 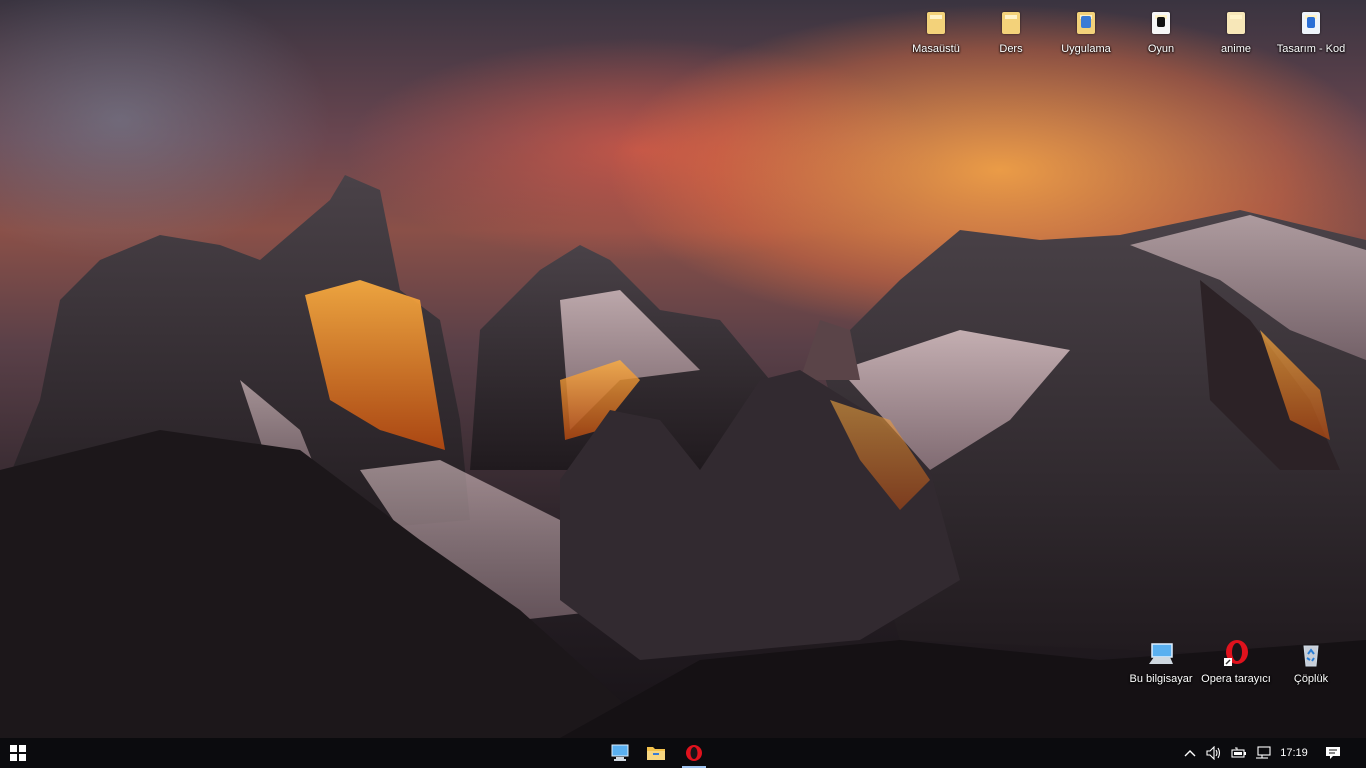 What do you see at coordinates (1011, 49) in the screenshot?
I see `desktop-icon-label: Ders` at bounding box center [1011, 49].